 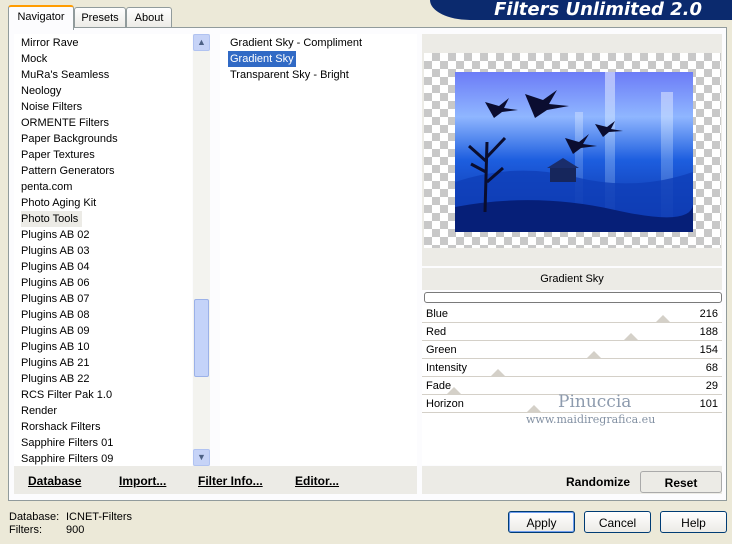 What do you see at coordinates (572, 314) in the screenshot?
I see `slider-blue: Blue 216` at bounding box center [572, 314].